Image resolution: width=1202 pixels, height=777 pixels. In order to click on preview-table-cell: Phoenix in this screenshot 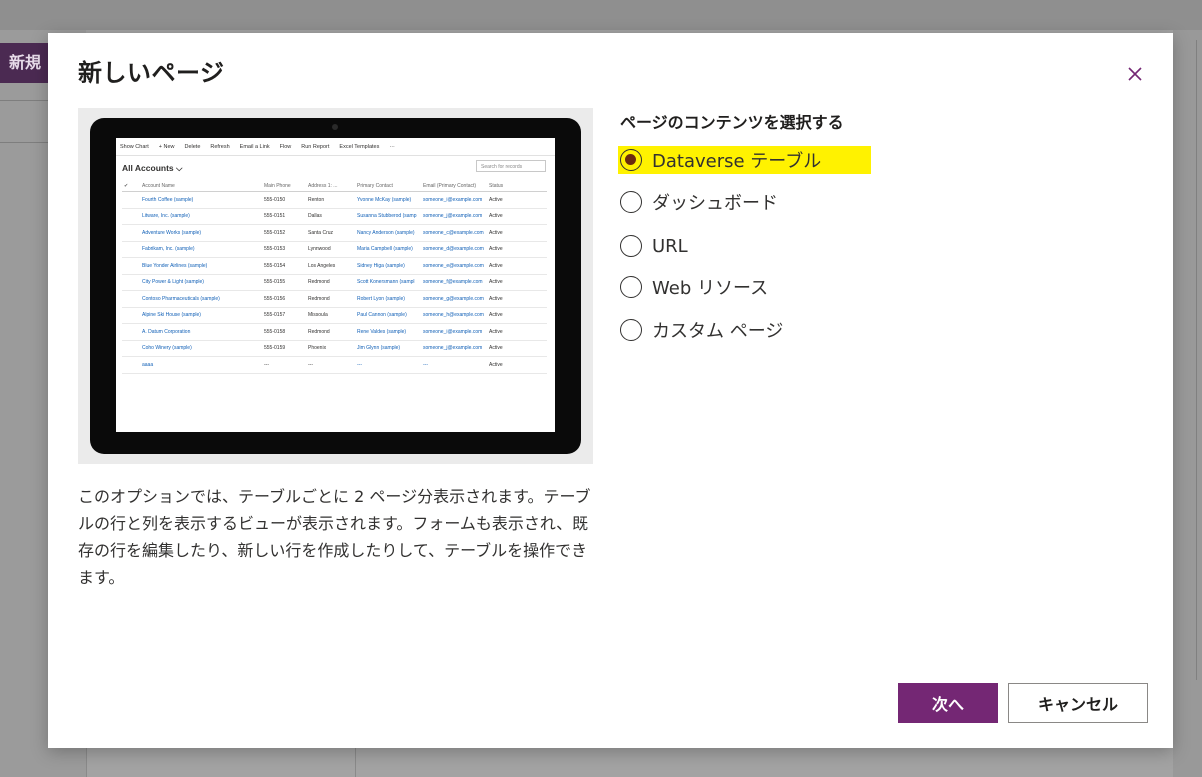, I will do `click(330, 348)`.